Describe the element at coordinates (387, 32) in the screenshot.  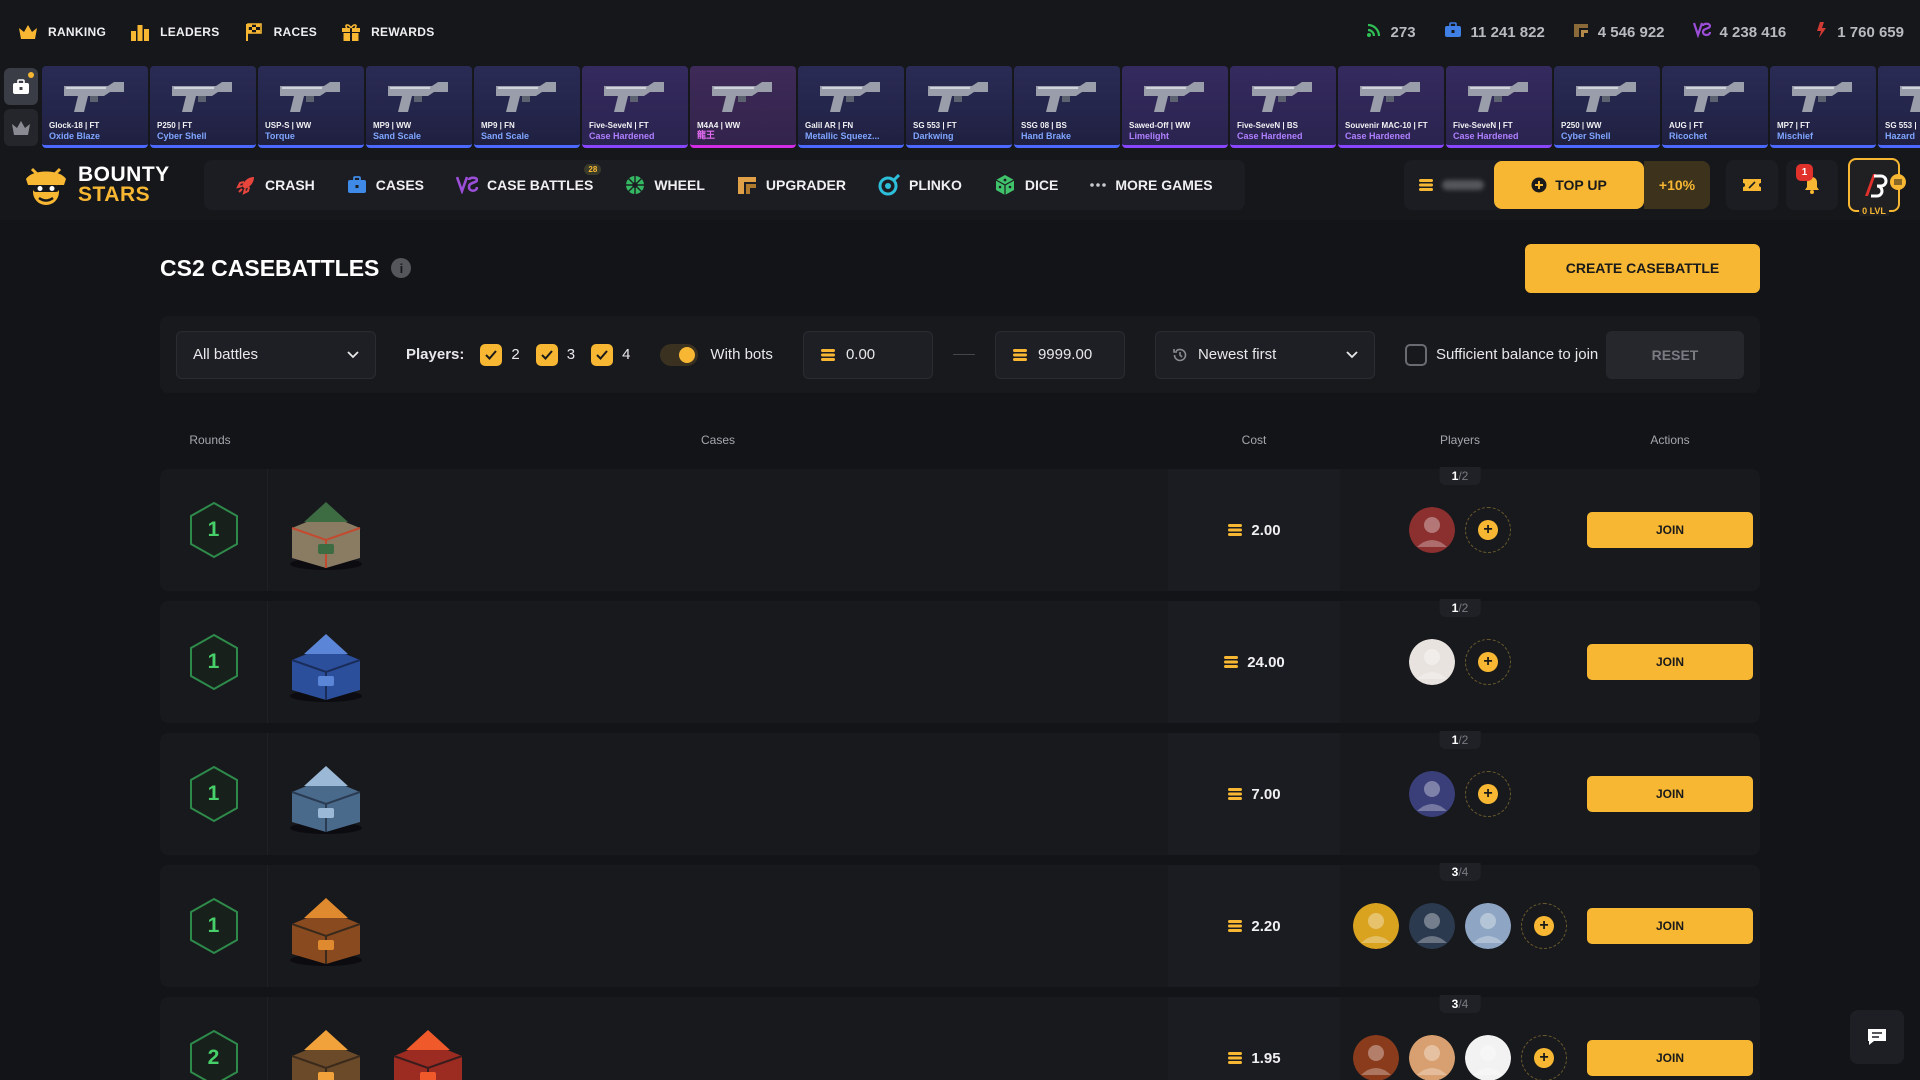
I see `top-nav-rewards: REWARDS` at that location.